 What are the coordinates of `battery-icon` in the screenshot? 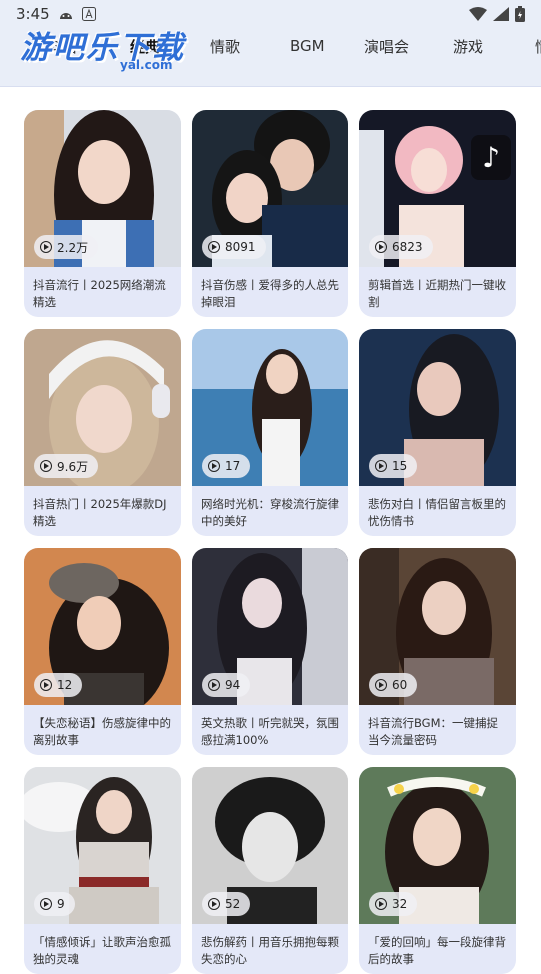 It's located at (520, 14).